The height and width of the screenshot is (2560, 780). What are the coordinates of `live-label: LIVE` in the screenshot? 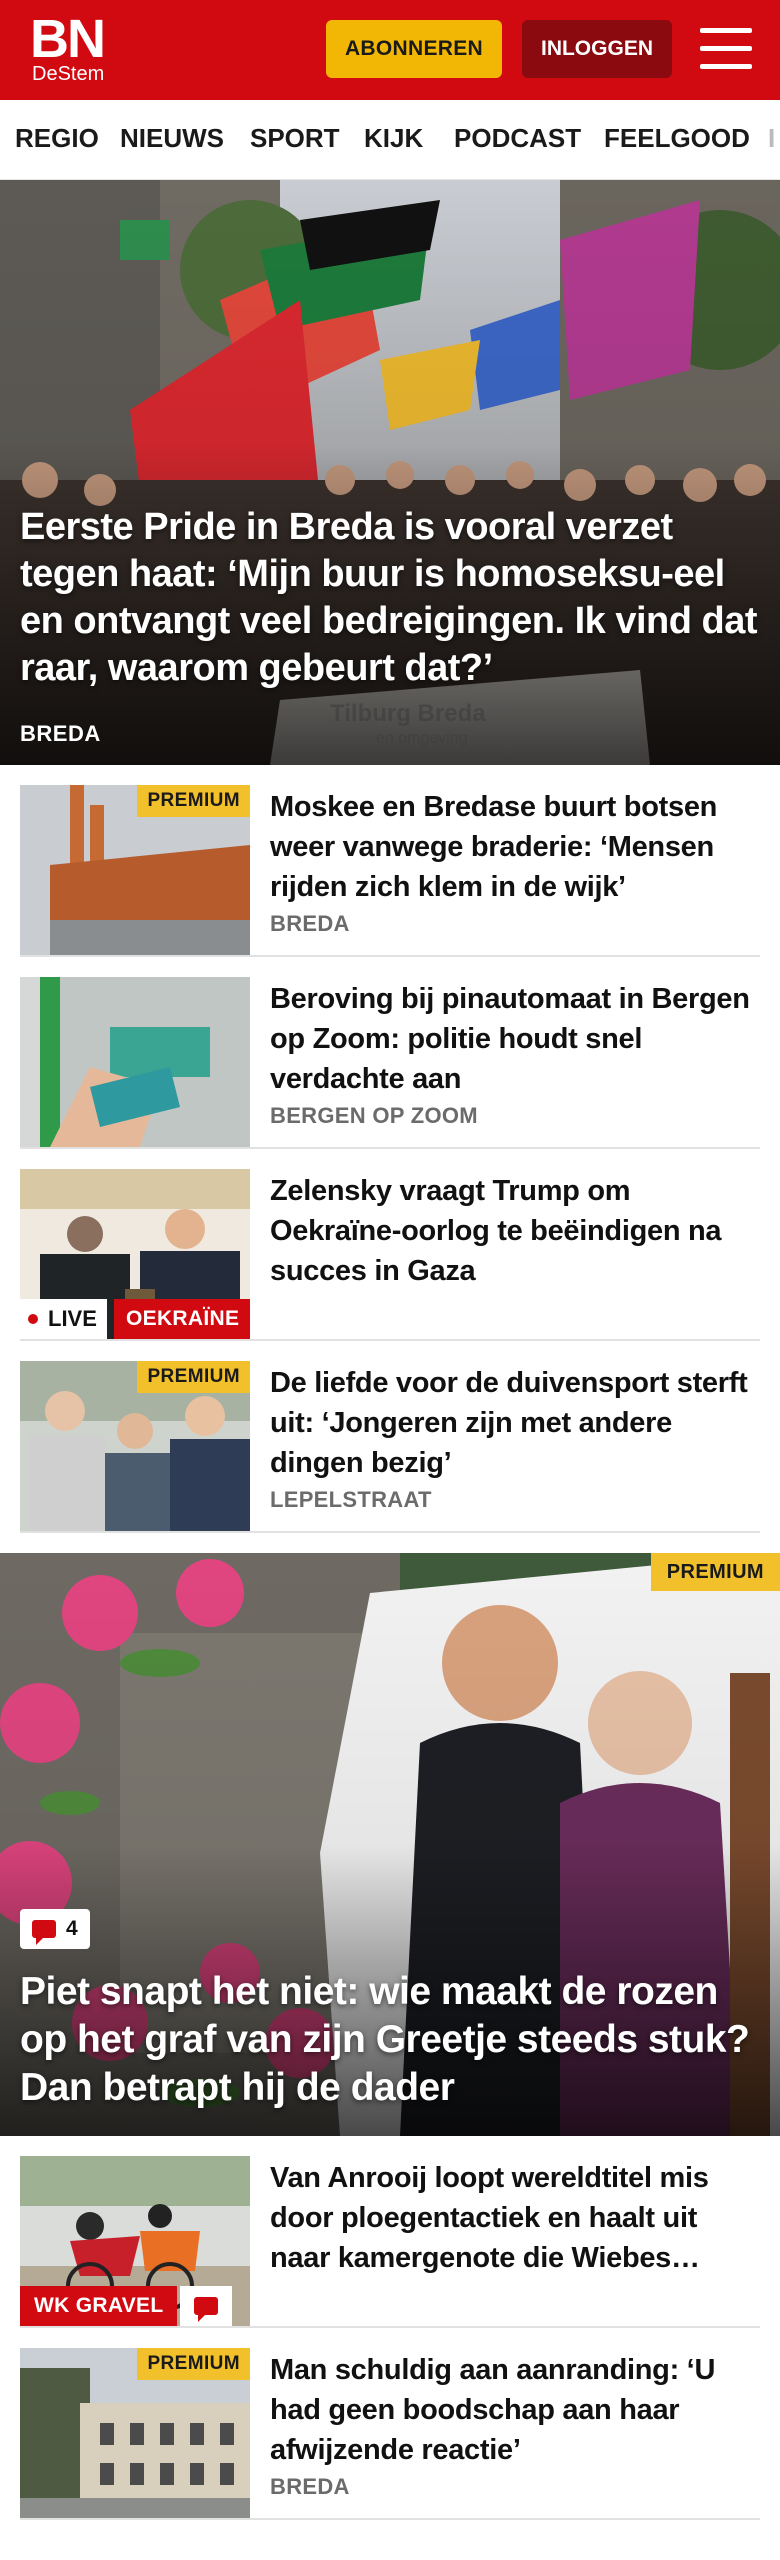 It's located at (72, 1318).